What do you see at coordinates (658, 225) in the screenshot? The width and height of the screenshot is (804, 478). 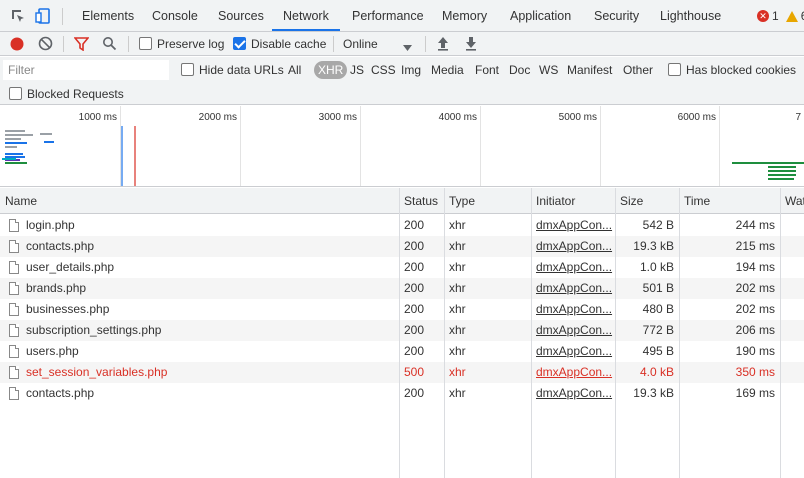 I see `cell-size: 542 B` at bounding box center [658, 225].